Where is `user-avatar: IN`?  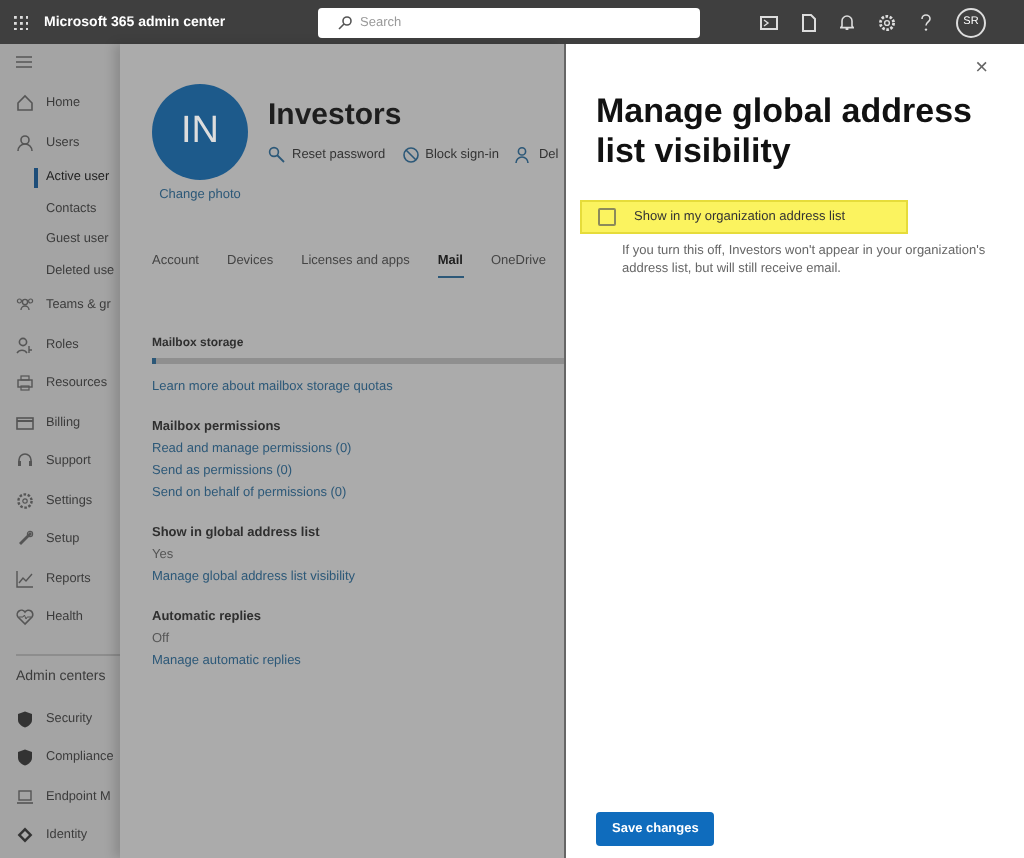 user-avatar: IN is located at coordinates (200, 132).